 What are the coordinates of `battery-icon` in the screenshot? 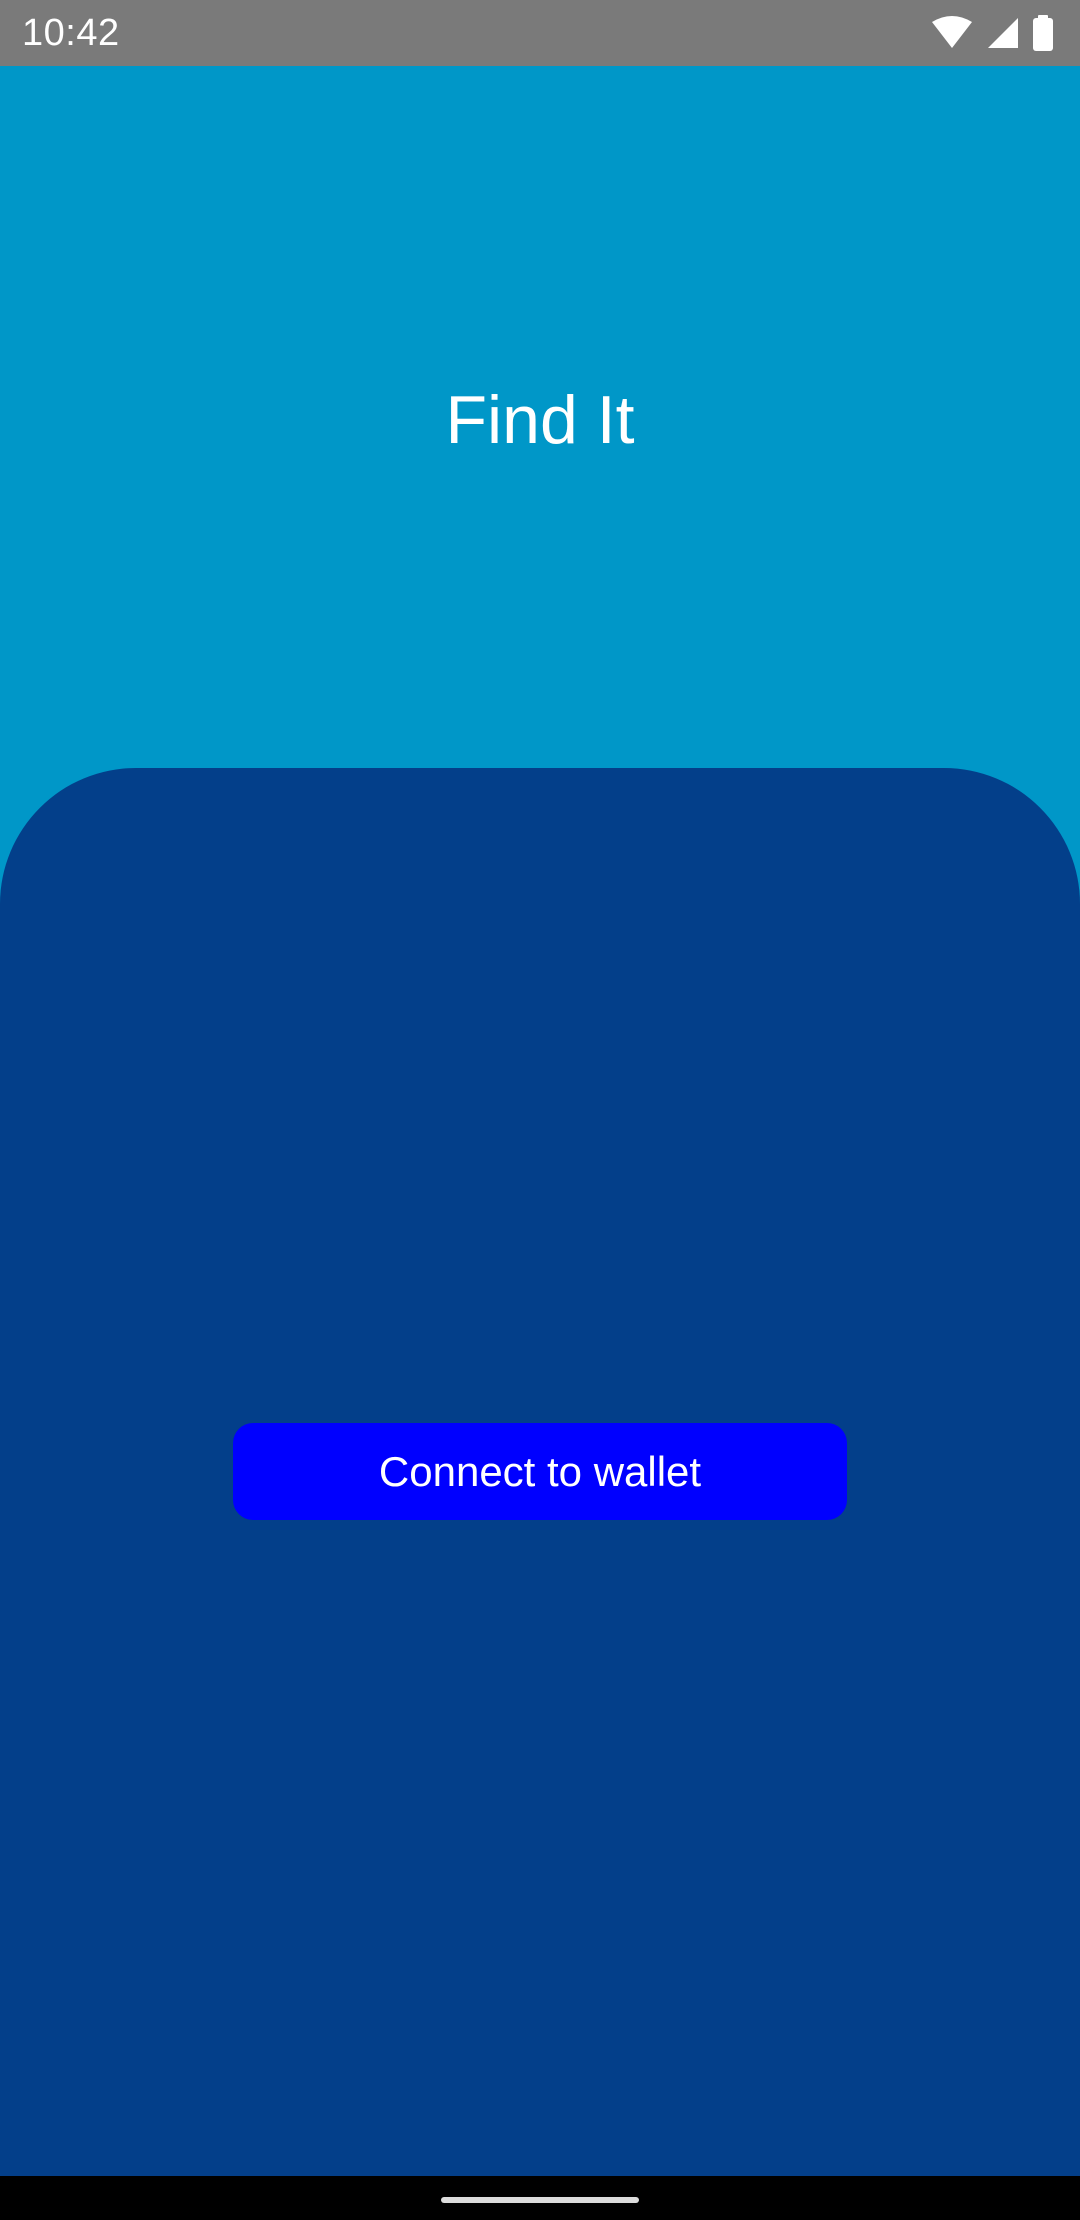 It's located at (1043, 33).